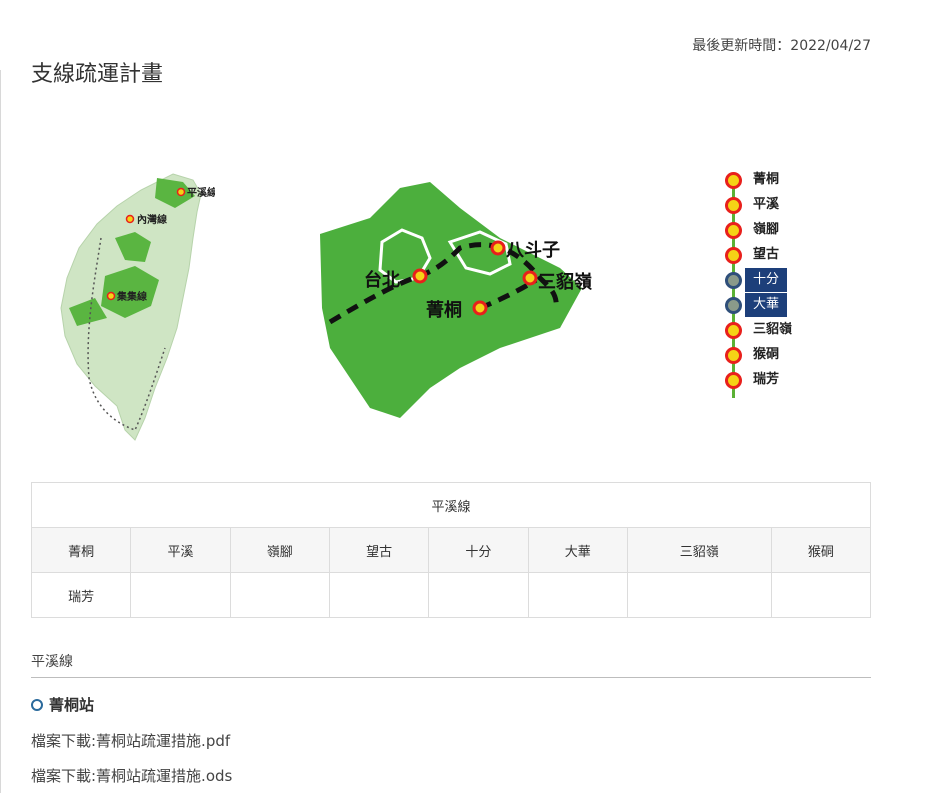 Image resolution: width=927 pixels, height=793 pixels. I want to click on station-row: 三貂嶺, so click(785, 332).